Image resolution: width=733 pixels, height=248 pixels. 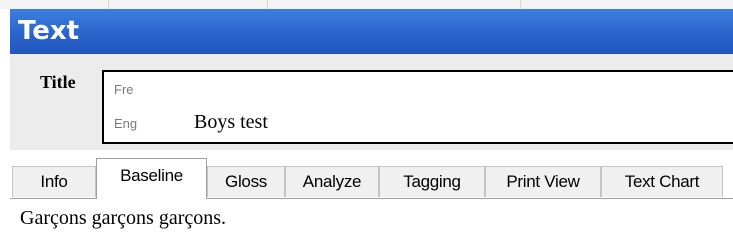 I want to click on lang-code-eng: Eng, so click(x=126, y=123).